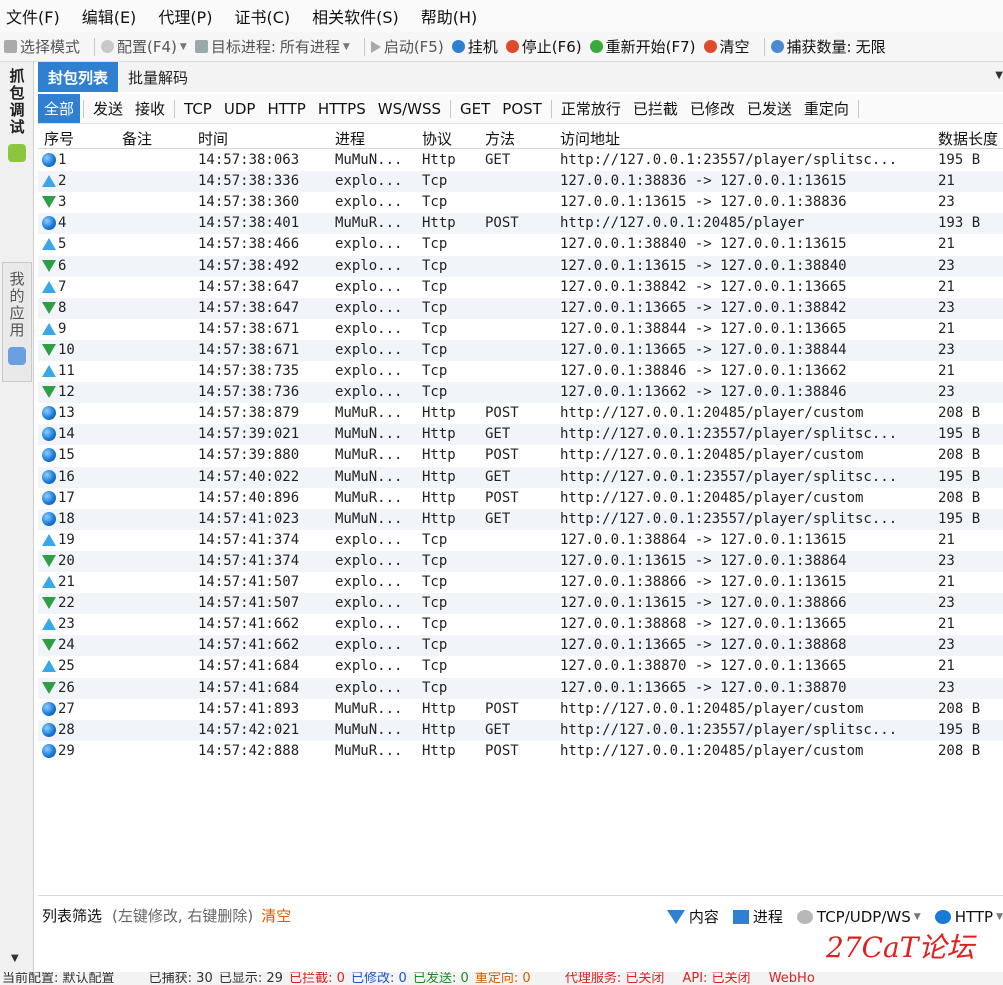  Describe the element at coordinates (703, 286) in the screenshot. I see `cell-url: 127.0.0.1:38842 -> 127.0.0.1:13665` at that location.